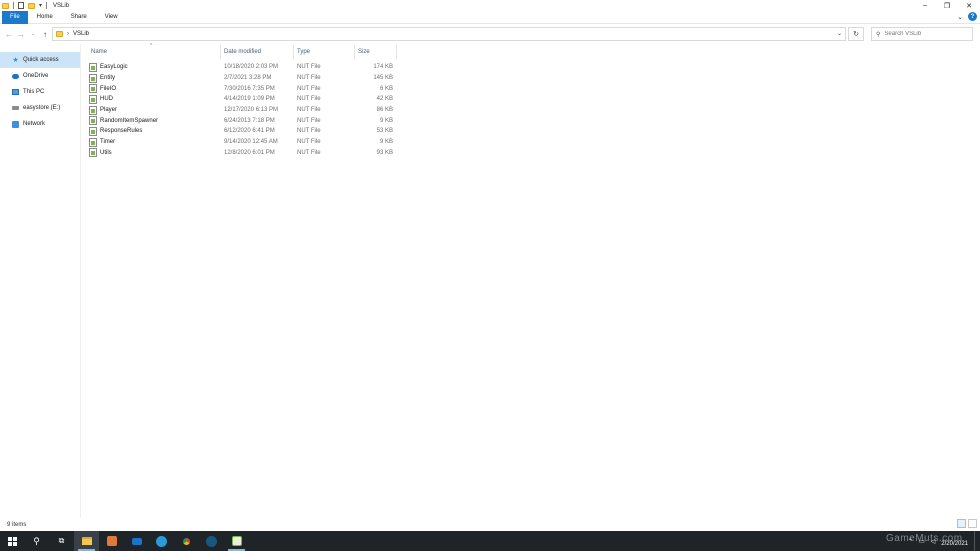 The image size is (980, 551). I want to click on nav-item-onedrive: OneDrive, so click(40, 76).